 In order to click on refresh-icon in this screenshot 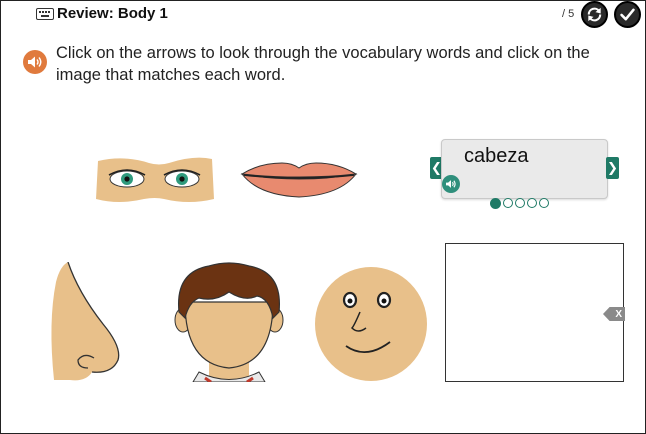, I will do `click(594, 14)`.